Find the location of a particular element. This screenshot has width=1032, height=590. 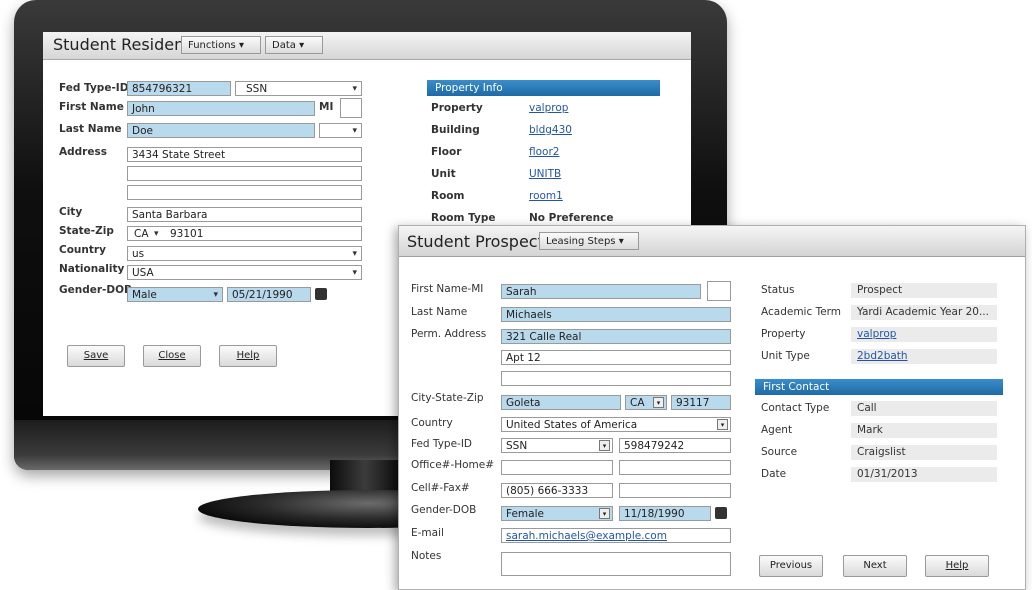

prospect-gender-value: Female is located at coordinates (525, 514).